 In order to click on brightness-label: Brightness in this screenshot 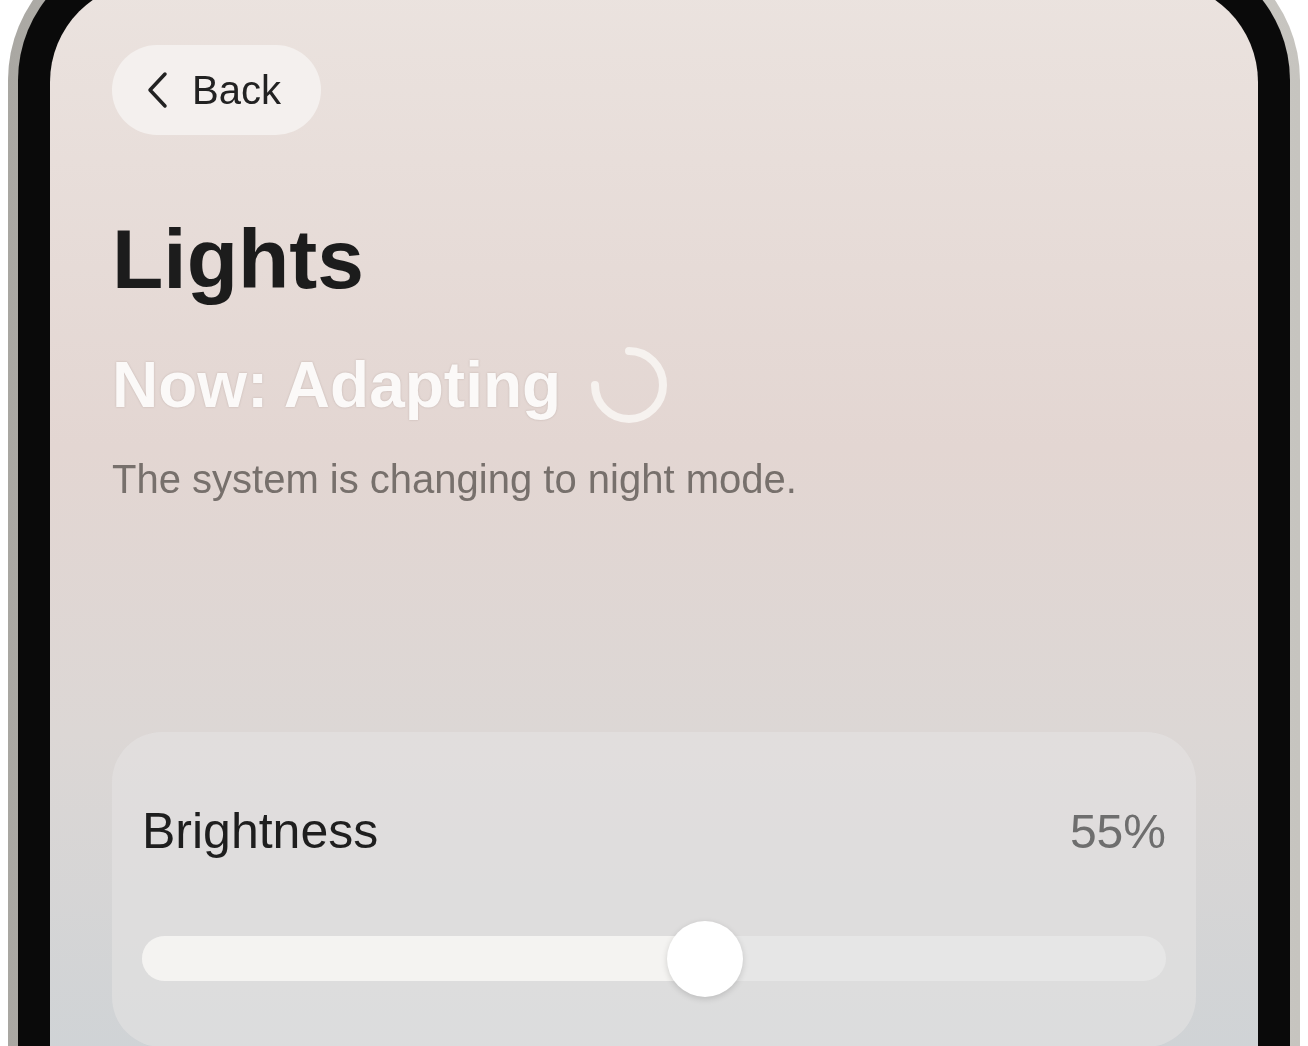, I will do `click(260, 831)`.